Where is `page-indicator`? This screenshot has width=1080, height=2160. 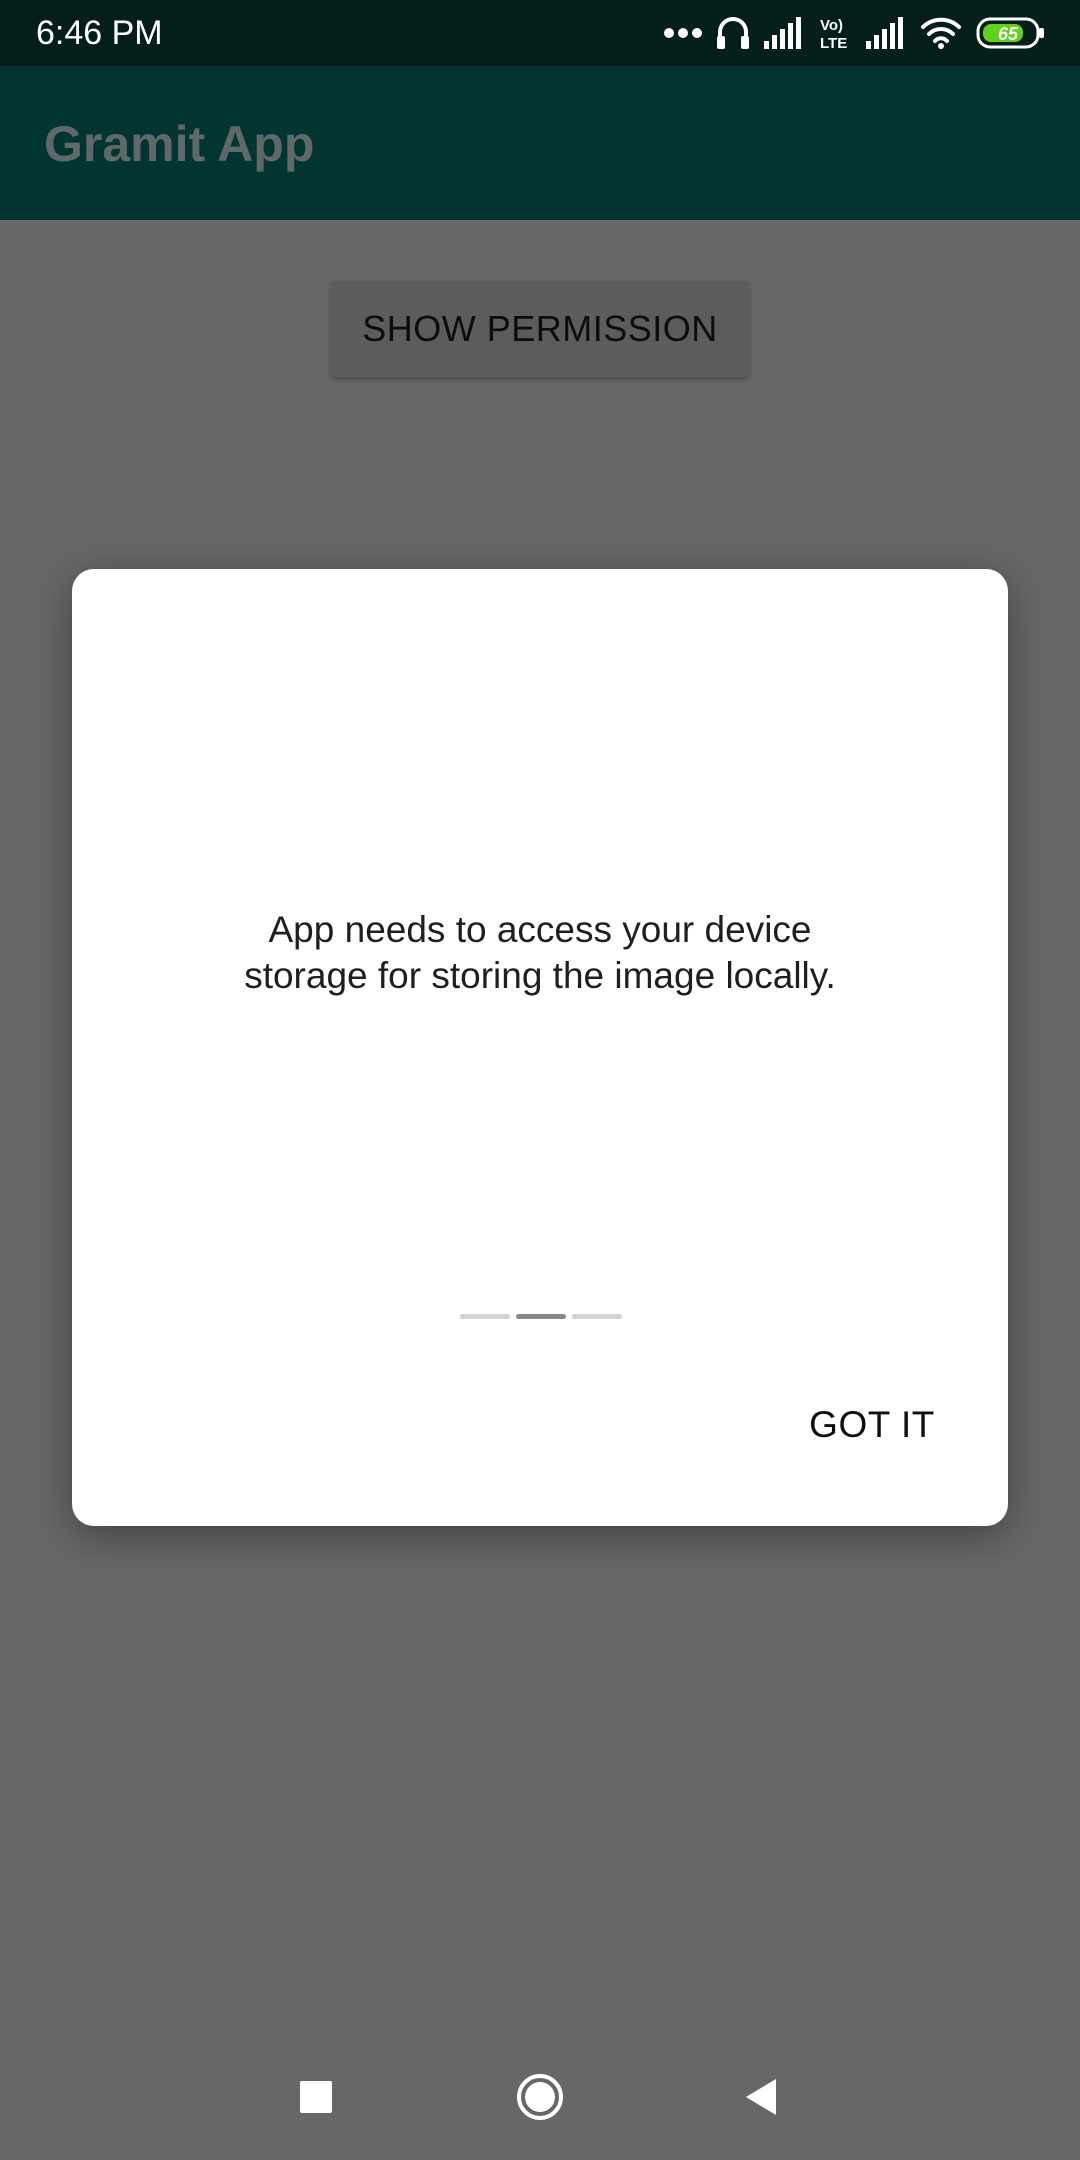
page-indicator is located at coordinates (541, 1316).